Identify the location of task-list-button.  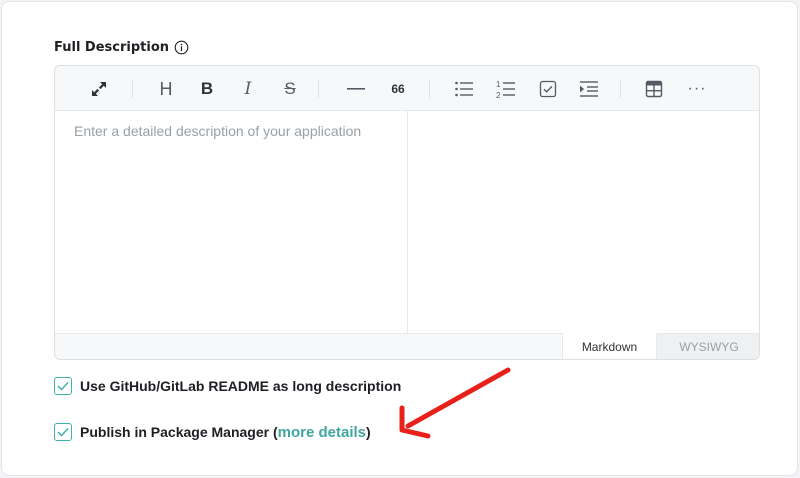
(548, 89).